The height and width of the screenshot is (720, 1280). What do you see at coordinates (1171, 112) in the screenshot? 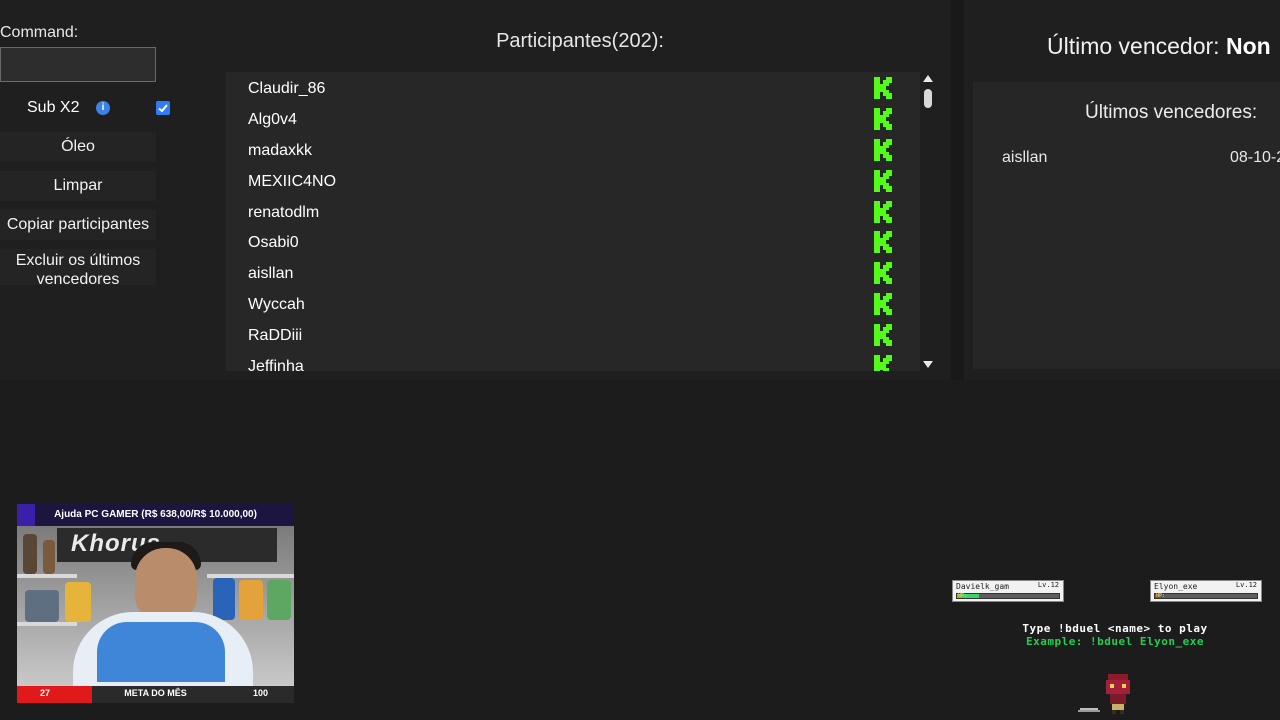
I see `last-winners-title: Últimos vencedores:` at bounding box center [1171, 112].